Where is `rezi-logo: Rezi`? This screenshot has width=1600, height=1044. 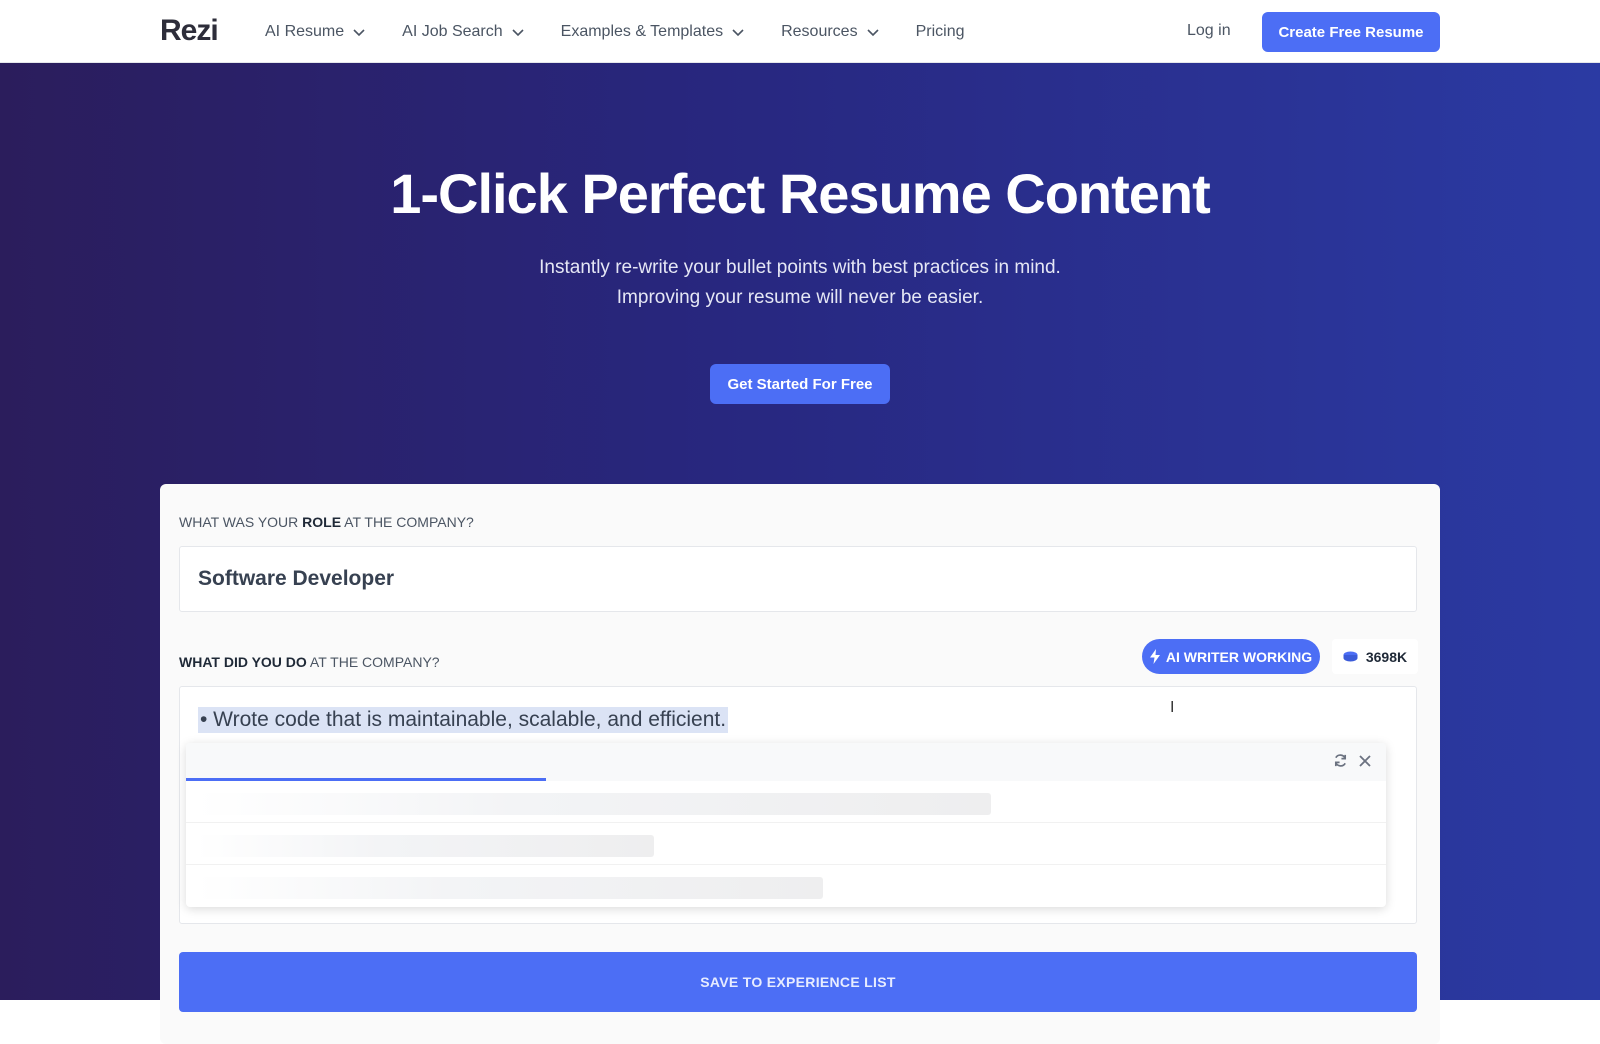 rezi-logo: Rezi is located at coordinates (189, 31).